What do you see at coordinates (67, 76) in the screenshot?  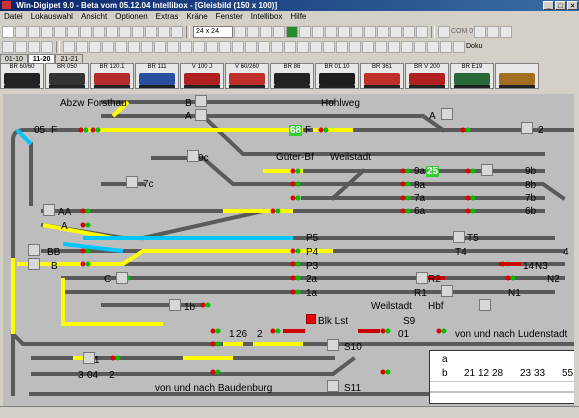 I see `loco-card: BR 050` at bounding box center [67, 76].